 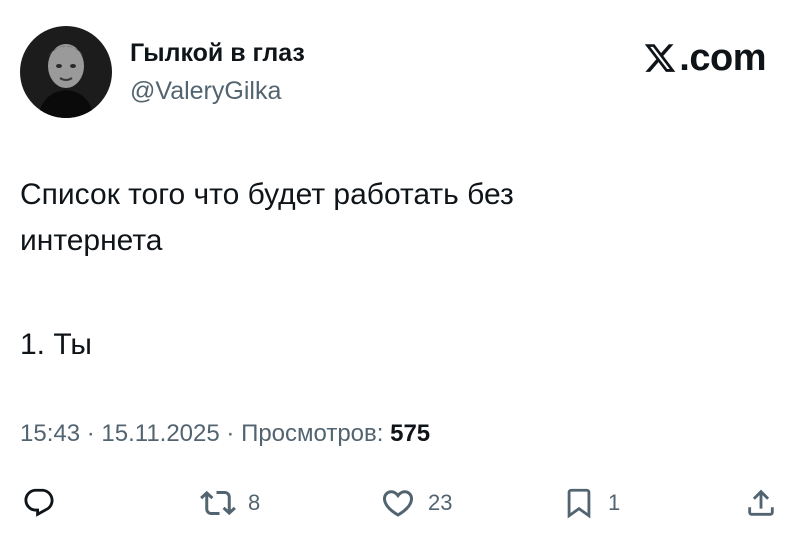 I want to click on tweet-date: 15.11.2025, so click(x=160, y=433).